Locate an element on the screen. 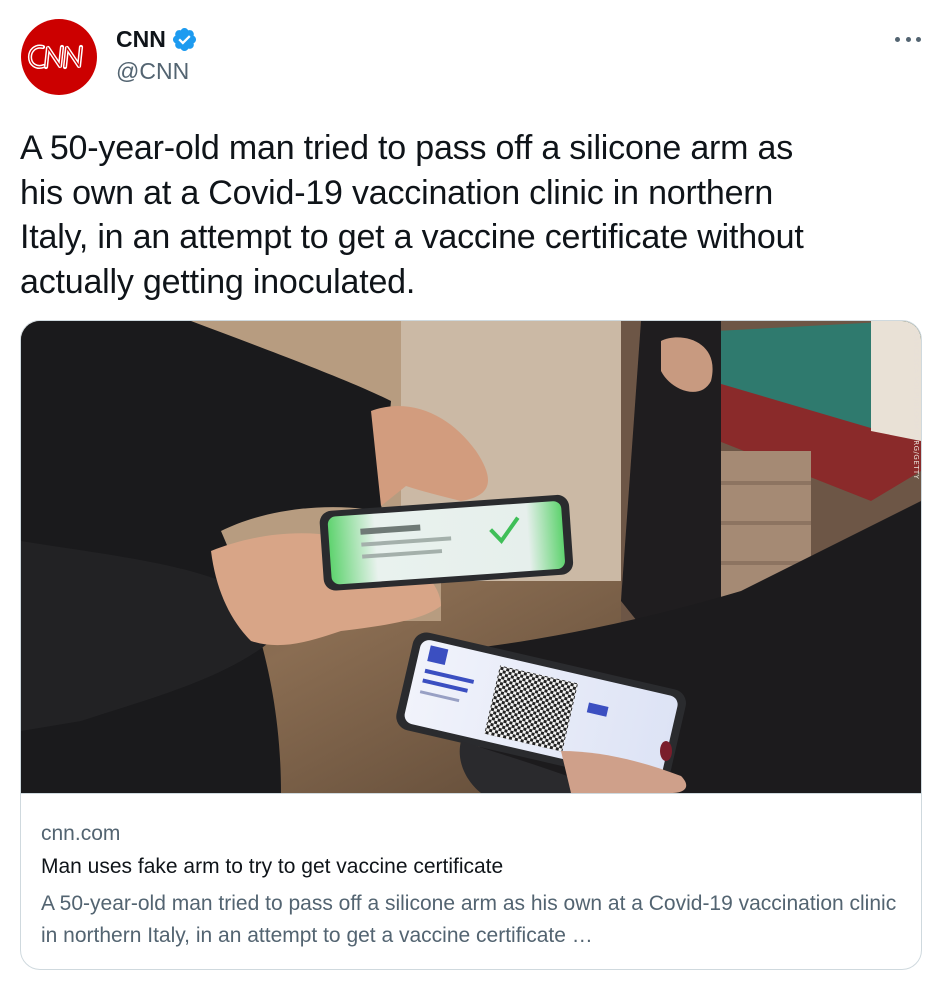  author-block: CNN @CNN is located at coordinates (157, 54).